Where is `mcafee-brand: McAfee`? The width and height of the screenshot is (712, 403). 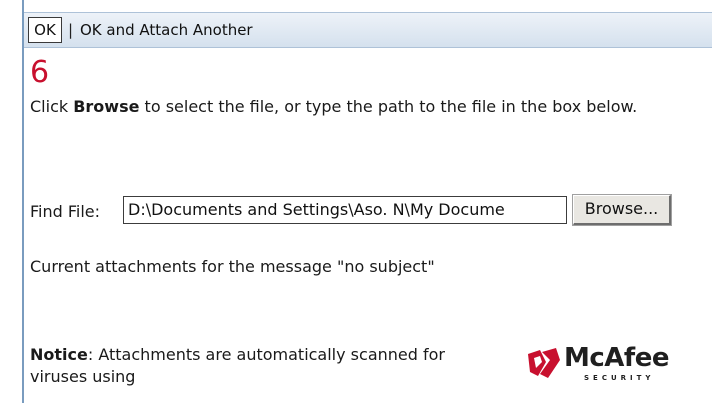 mcafee-brand: McAfee is located at coordinates (617, 358).